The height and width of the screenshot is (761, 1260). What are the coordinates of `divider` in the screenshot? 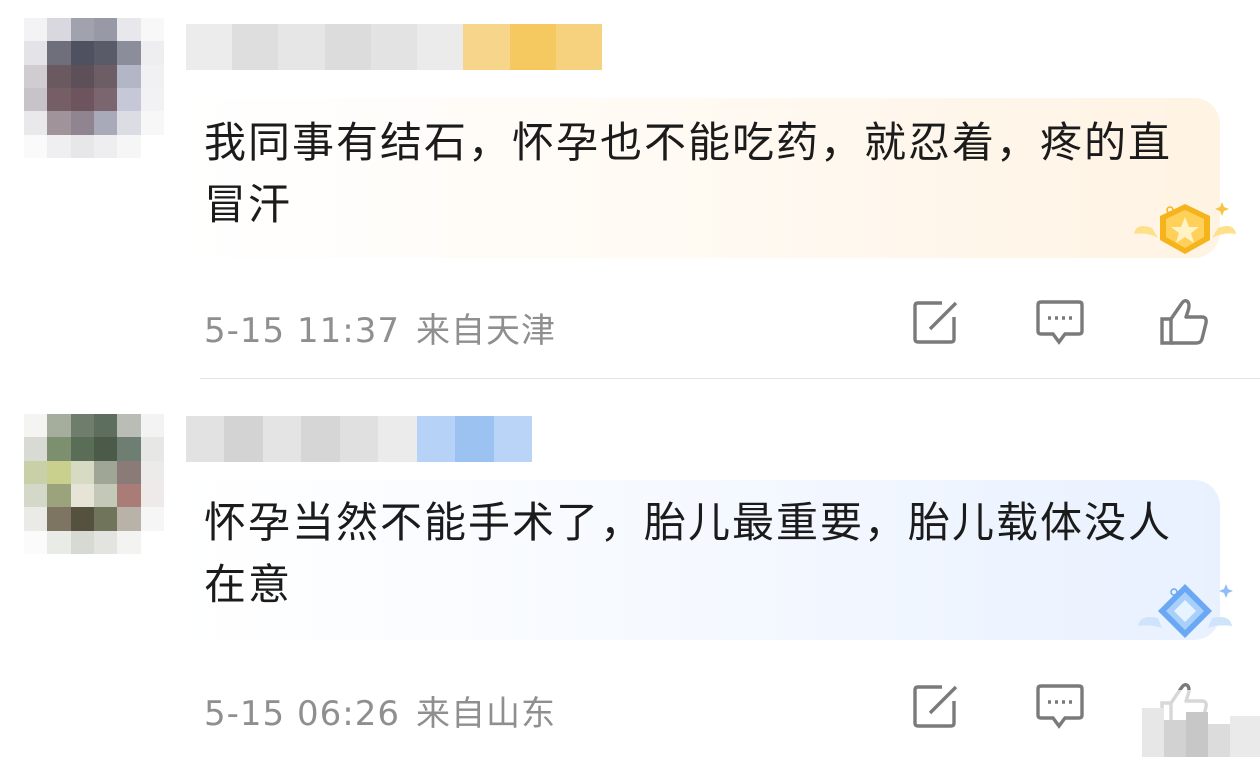 It's located at (730, 378).